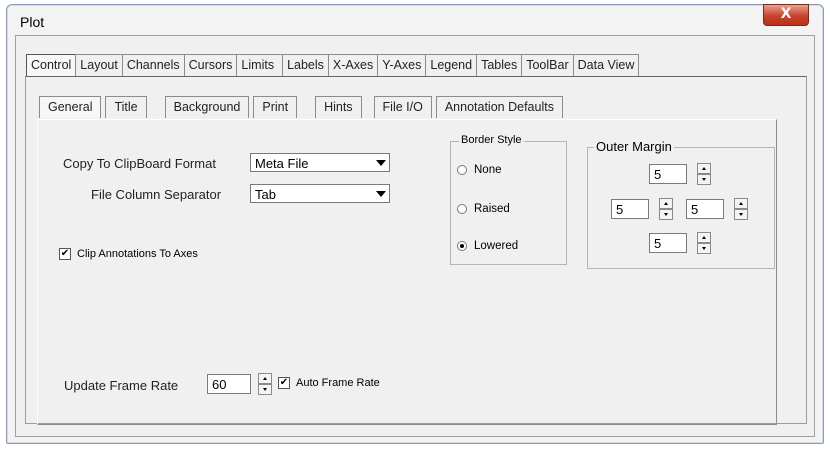  I want to click on update-frame-rate-label: Update Frame Rate, so click(121, 385).